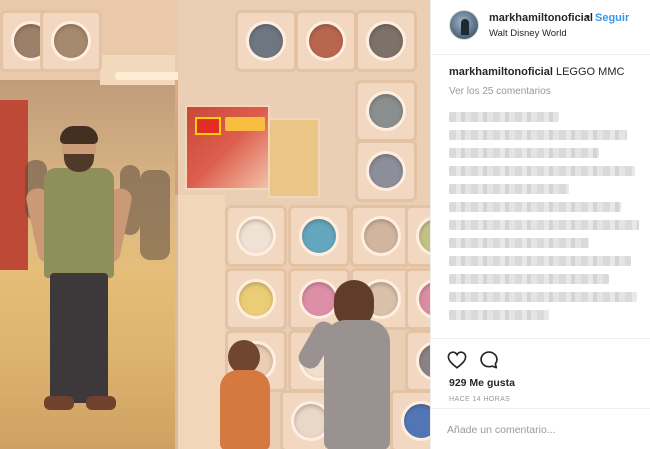  I want to click on action-bar, so click(540, 358).